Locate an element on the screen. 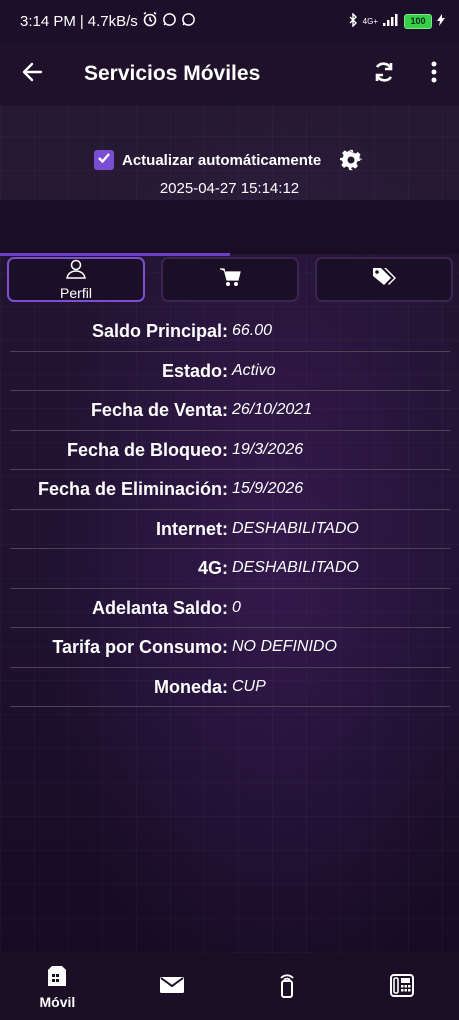 Image resolution: width=459 pixels, height=1020 pixels. user-icon is located at coordinates (76, 271).